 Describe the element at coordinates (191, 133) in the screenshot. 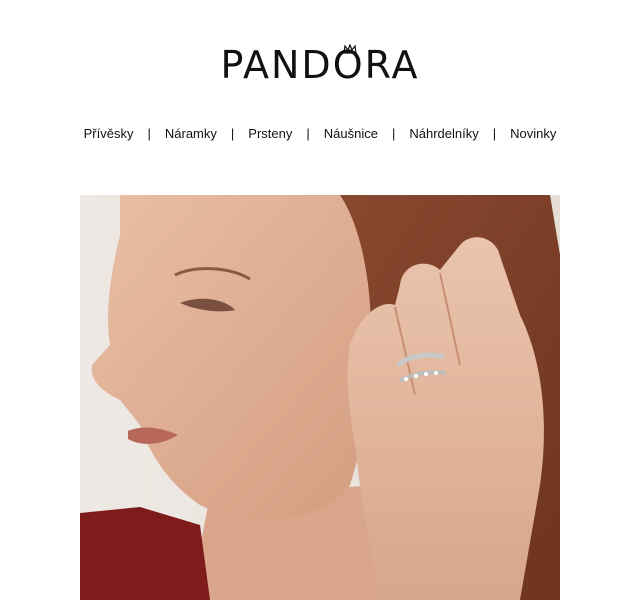

I see `nav-item-naramky: Náramky` at that location.